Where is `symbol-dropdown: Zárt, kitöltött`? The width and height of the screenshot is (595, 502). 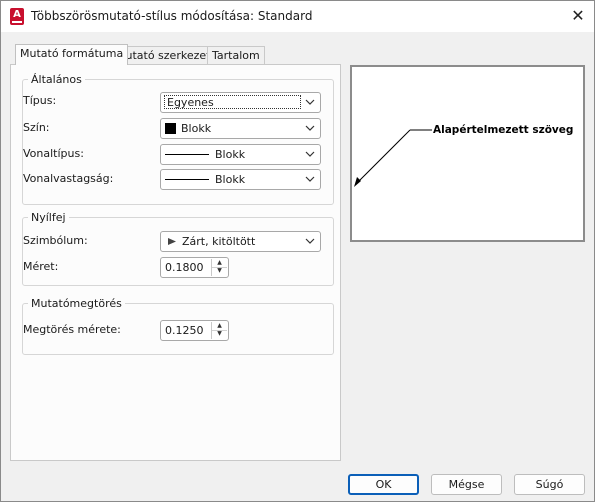 symbol-dropdown: Zárt, kitöltött is located at coordinates (240, 241).